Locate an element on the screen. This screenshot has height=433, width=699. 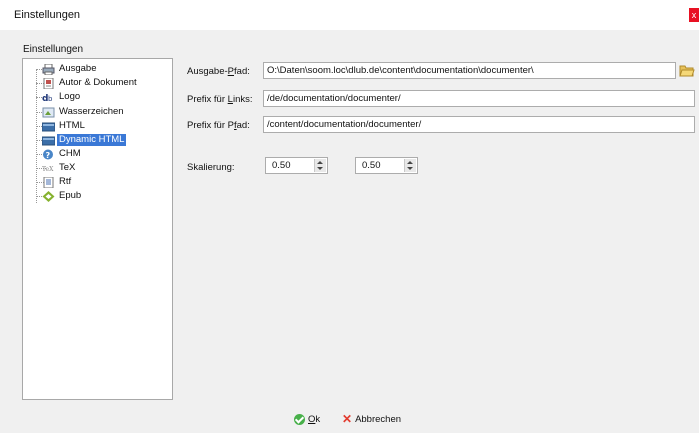
tree-item-label: Logo is located at coordinates (70, 96).